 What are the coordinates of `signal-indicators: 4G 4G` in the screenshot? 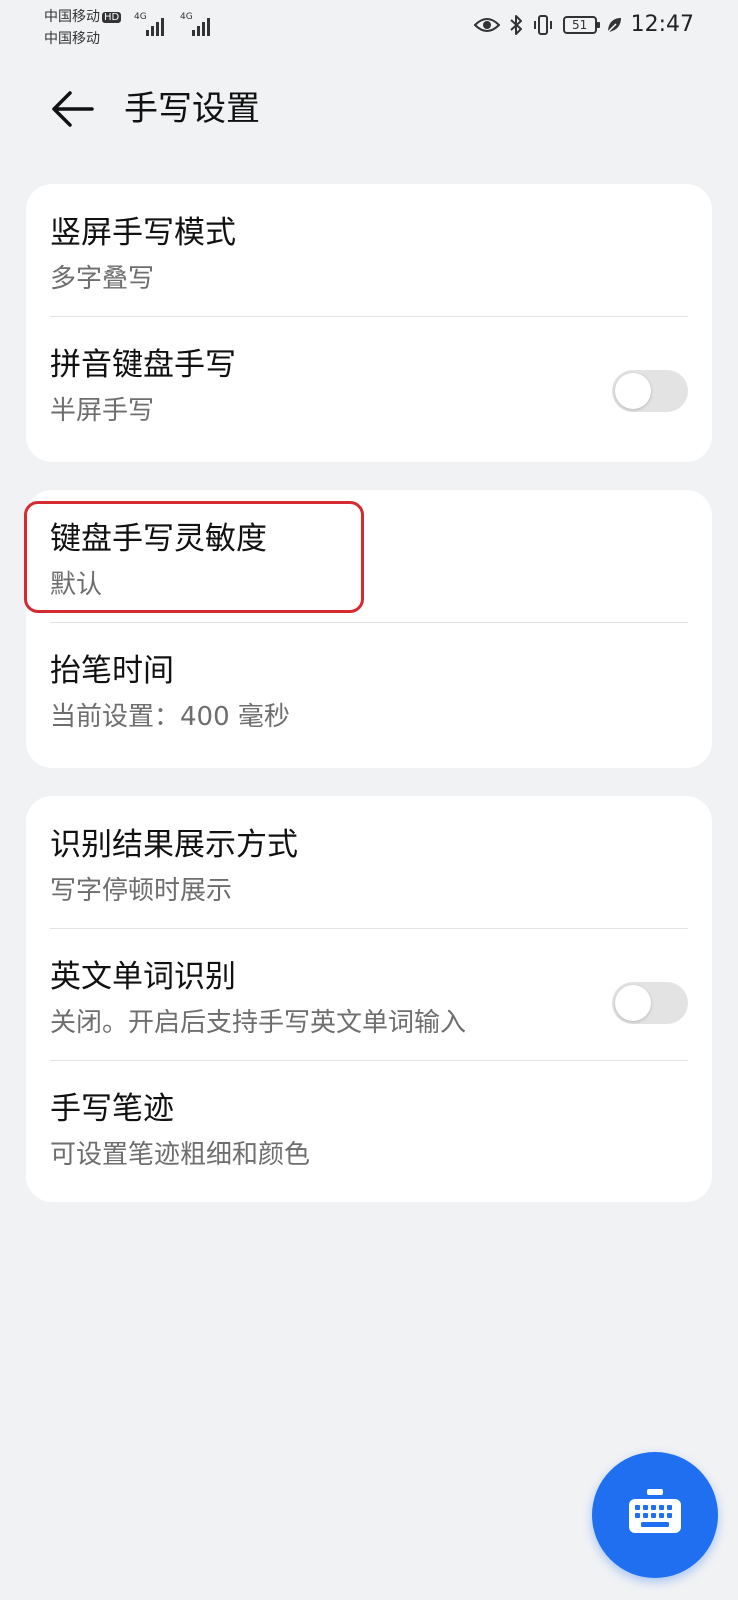 It's located at (175, 24).